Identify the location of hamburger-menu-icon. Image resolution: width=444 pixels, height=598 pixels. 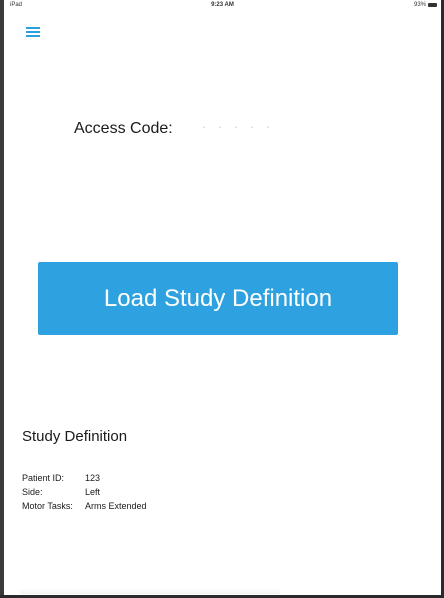
(33, 32).